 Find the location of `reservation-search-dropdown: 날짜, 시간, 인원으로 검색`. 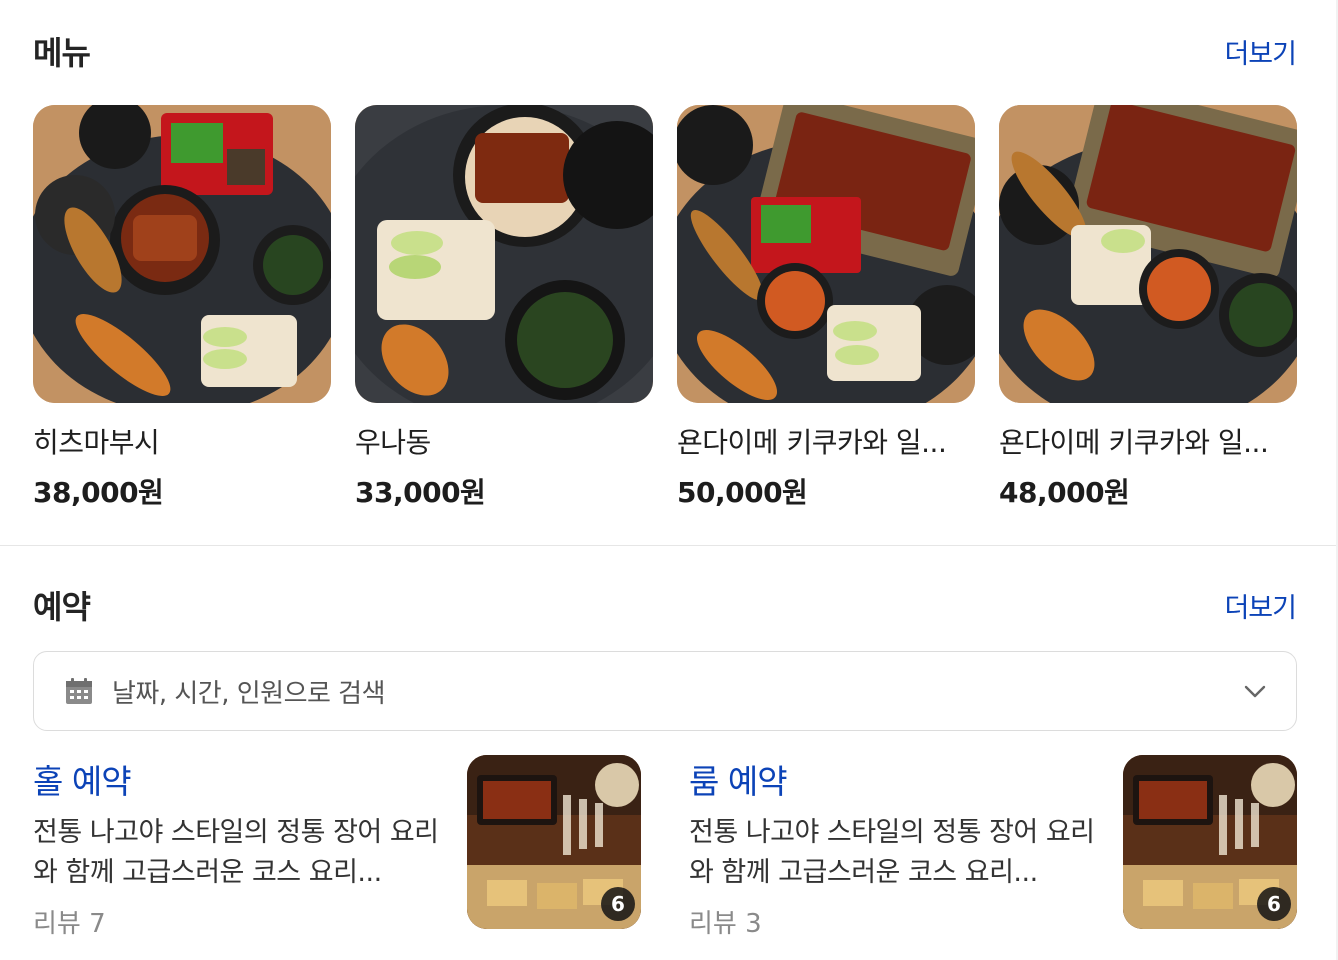

reservation-search-dropdown: 날짜, 시간, 인원으로 검색 is located at coordinates (665, 691).